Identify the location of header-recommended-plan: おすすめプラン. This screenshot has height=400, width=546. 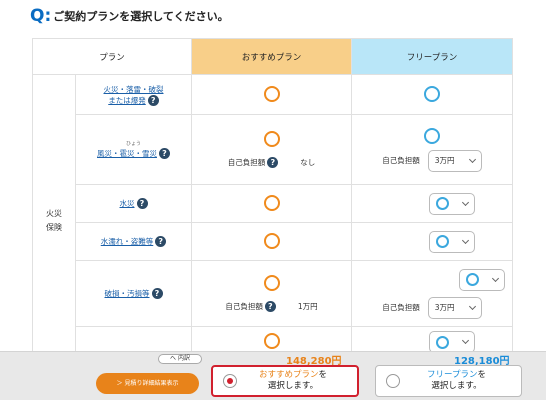
(272, 56).